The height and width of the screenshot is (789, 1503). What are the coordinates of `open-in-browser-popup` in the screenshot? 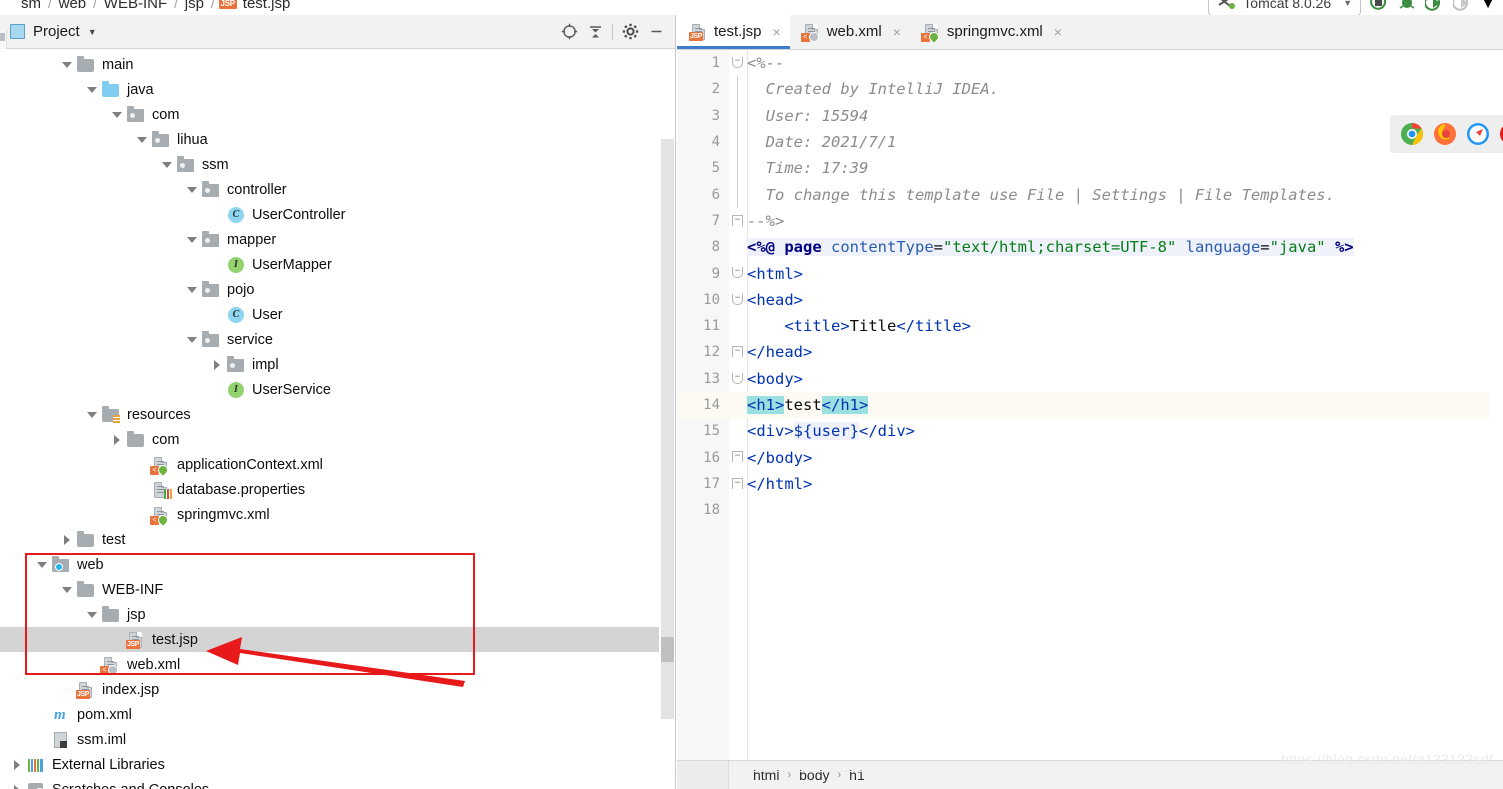 It's located at (1446, 134).